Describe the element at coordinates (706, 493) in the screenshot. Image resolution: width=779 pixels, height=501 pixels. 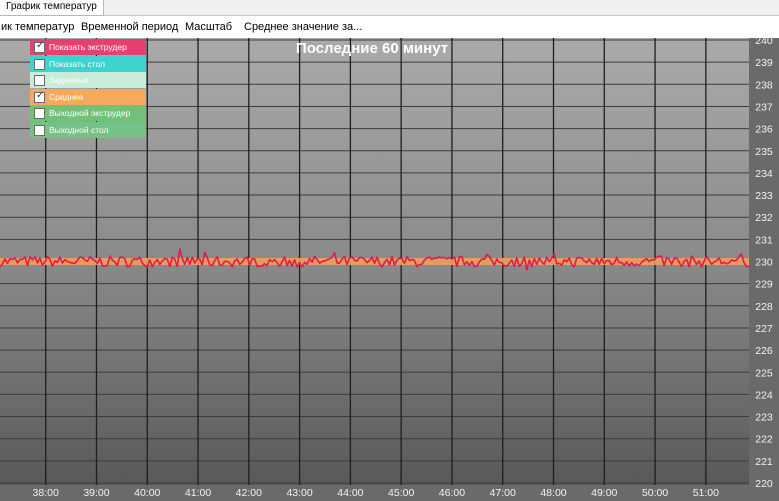
I see `x-tick-label: 51:00` at that location.